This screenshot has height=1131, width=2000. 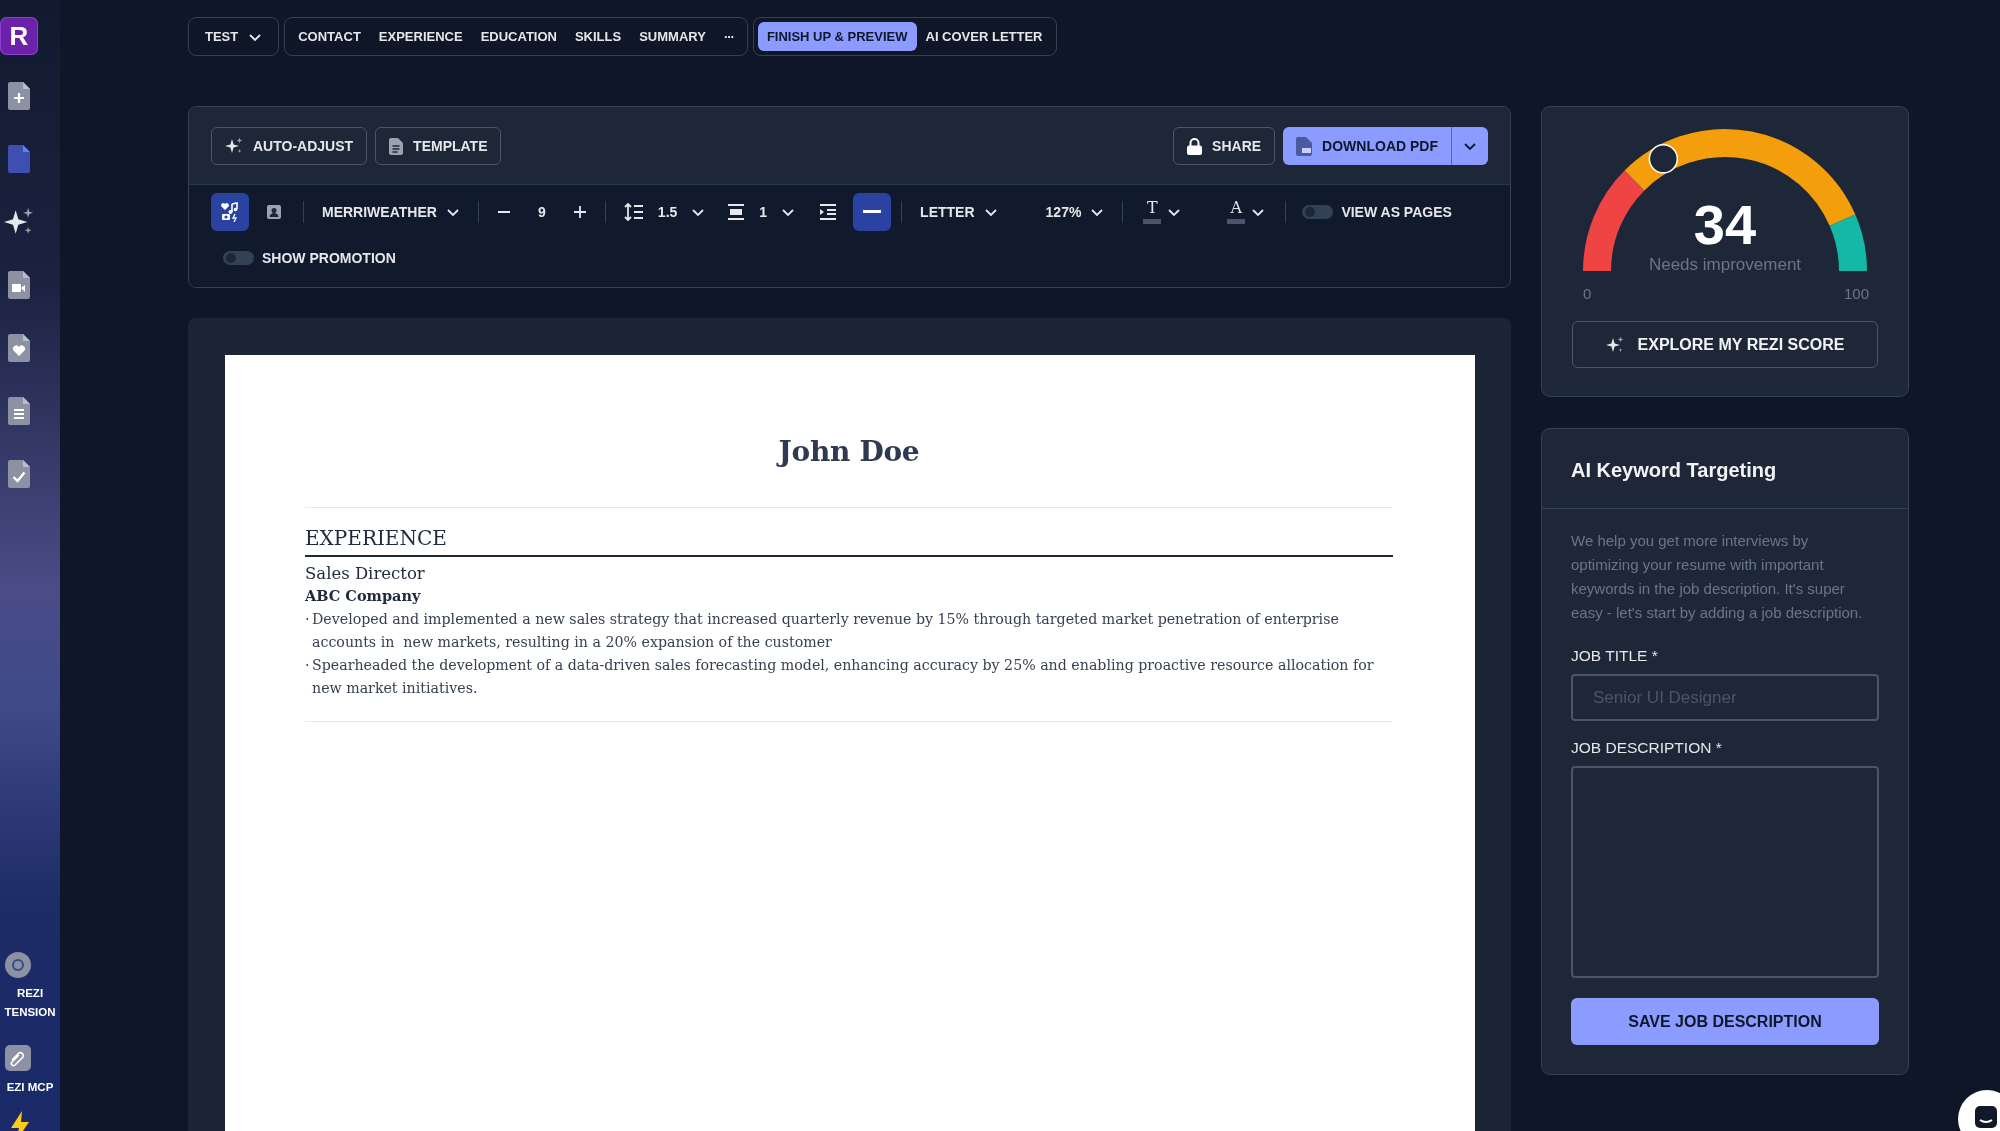 What do you see at coordinates (19, 36) in the screenshot?
I see `logo: R` at bounding box center [19, 36].